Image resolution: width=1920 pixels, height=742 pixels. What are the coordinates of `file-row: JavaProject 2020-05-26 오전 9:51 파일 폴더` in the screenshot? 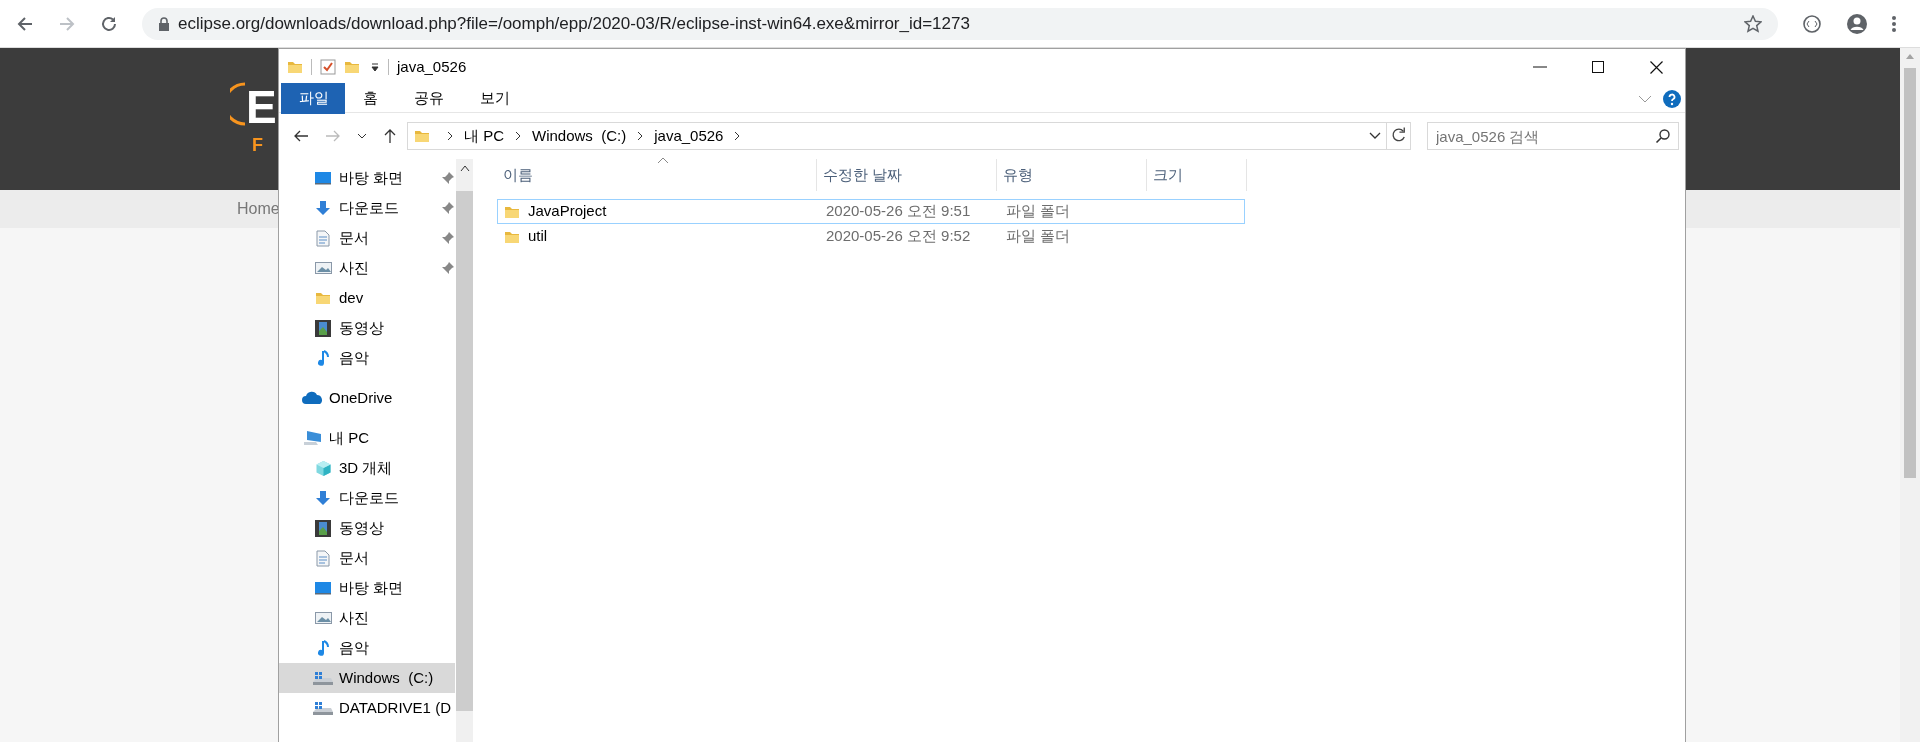 It's located at (871, 211).